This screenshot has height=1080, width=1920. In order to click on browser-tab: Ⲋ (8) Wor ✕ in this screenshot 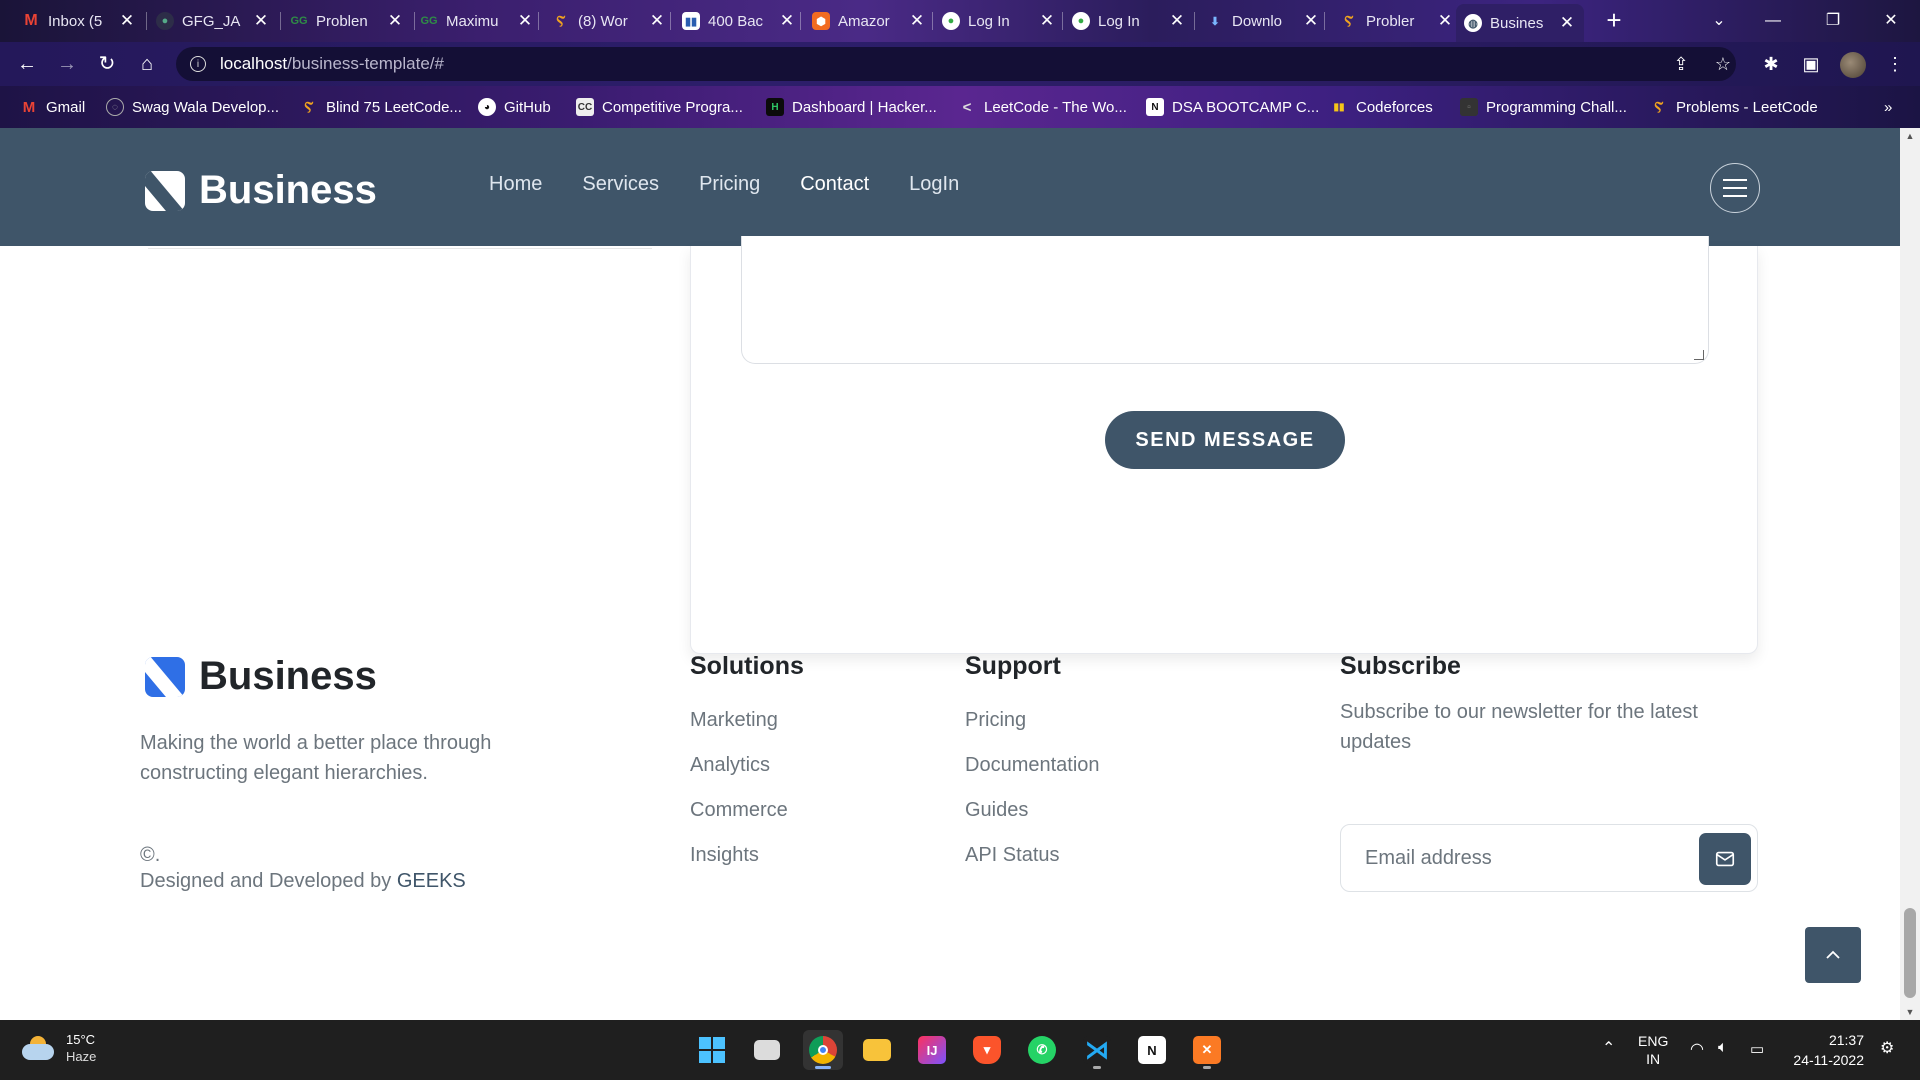, I will do `click(609, 21)`.